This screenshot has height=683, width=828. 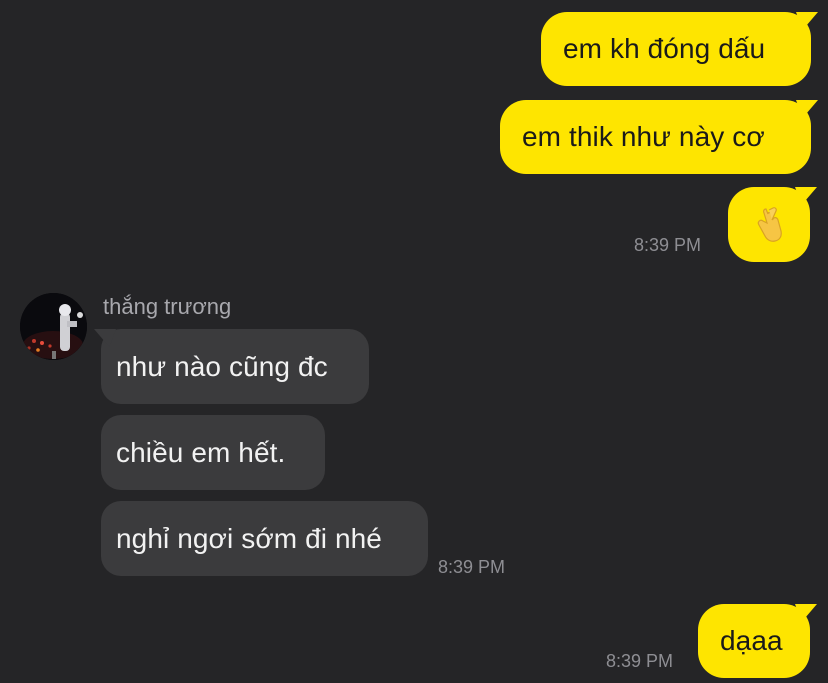 What do you see at coordinates (201, 452) in the screenshot?
I see `message-text: chiều em hết.` at bounding box center [201, 452].